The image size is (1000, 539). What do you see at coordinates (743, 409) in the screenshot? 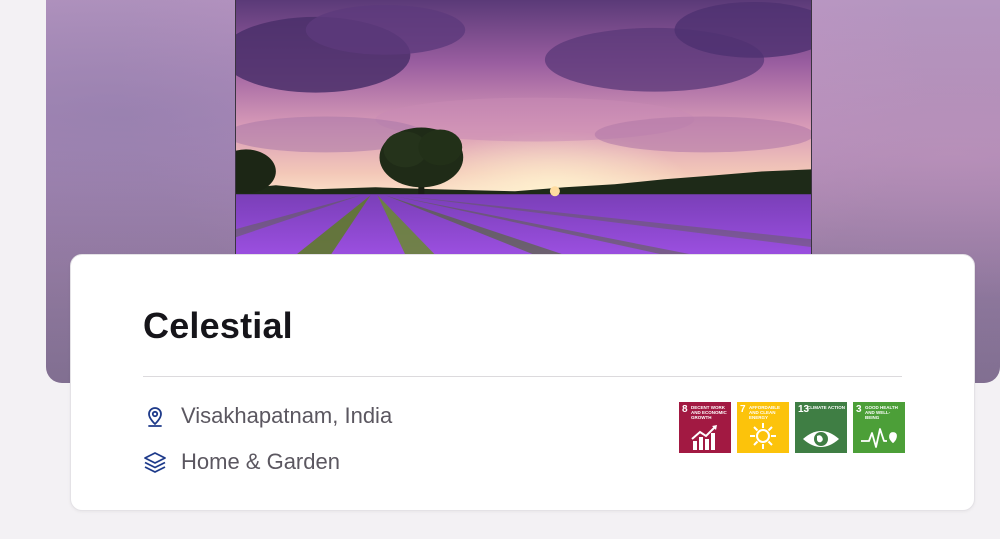
I see `sdg-number: 7` at bounding box center [743, 409].